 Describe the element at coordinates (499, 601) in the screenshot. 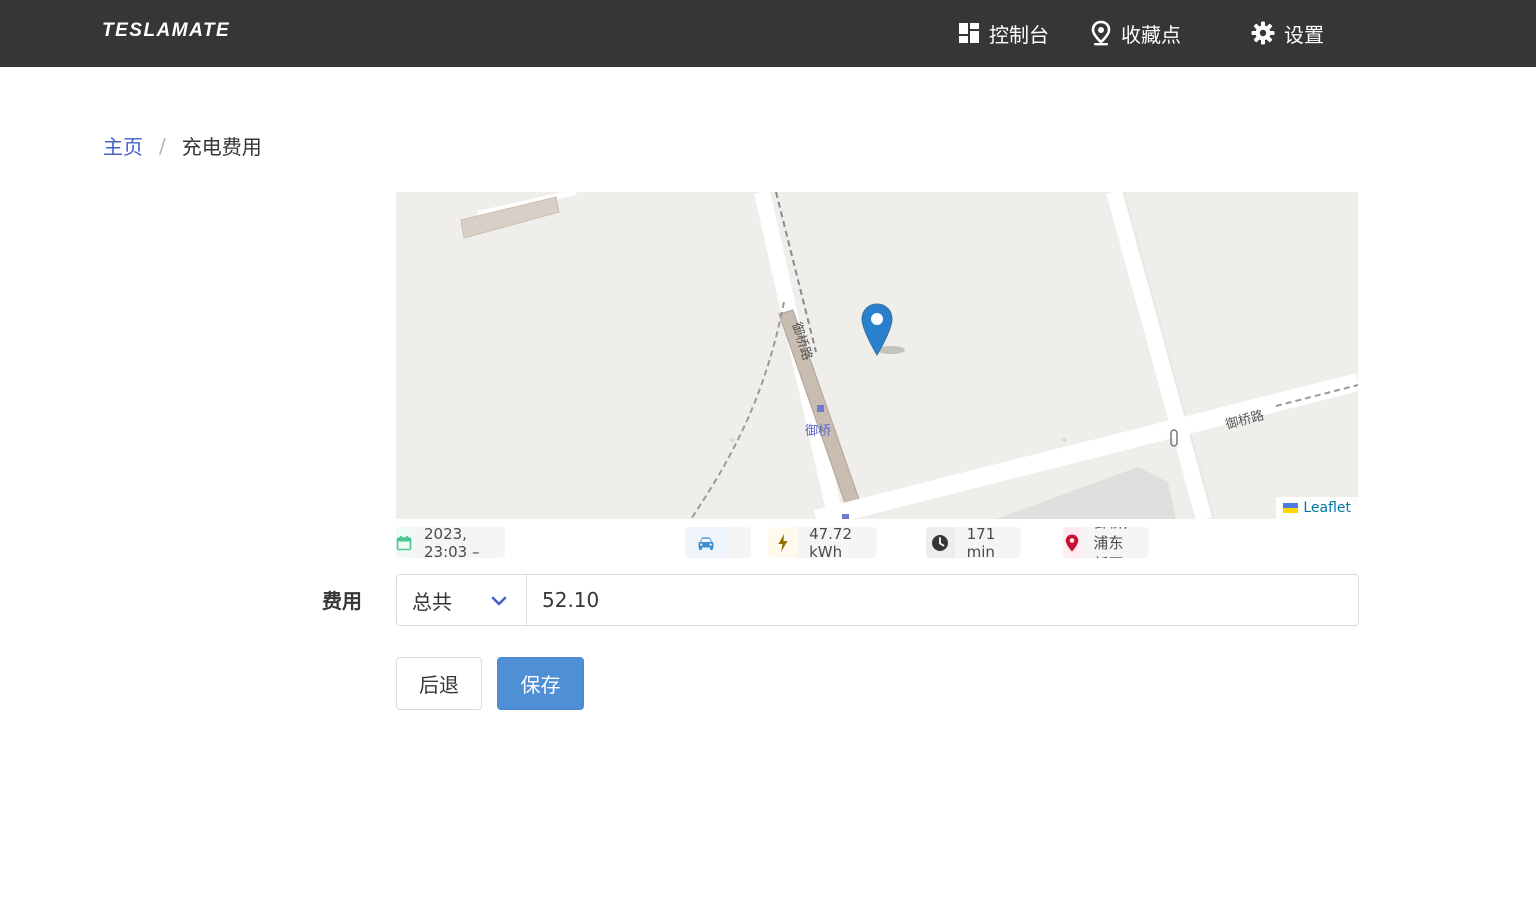

I see `chevron-down-icon` at that location.